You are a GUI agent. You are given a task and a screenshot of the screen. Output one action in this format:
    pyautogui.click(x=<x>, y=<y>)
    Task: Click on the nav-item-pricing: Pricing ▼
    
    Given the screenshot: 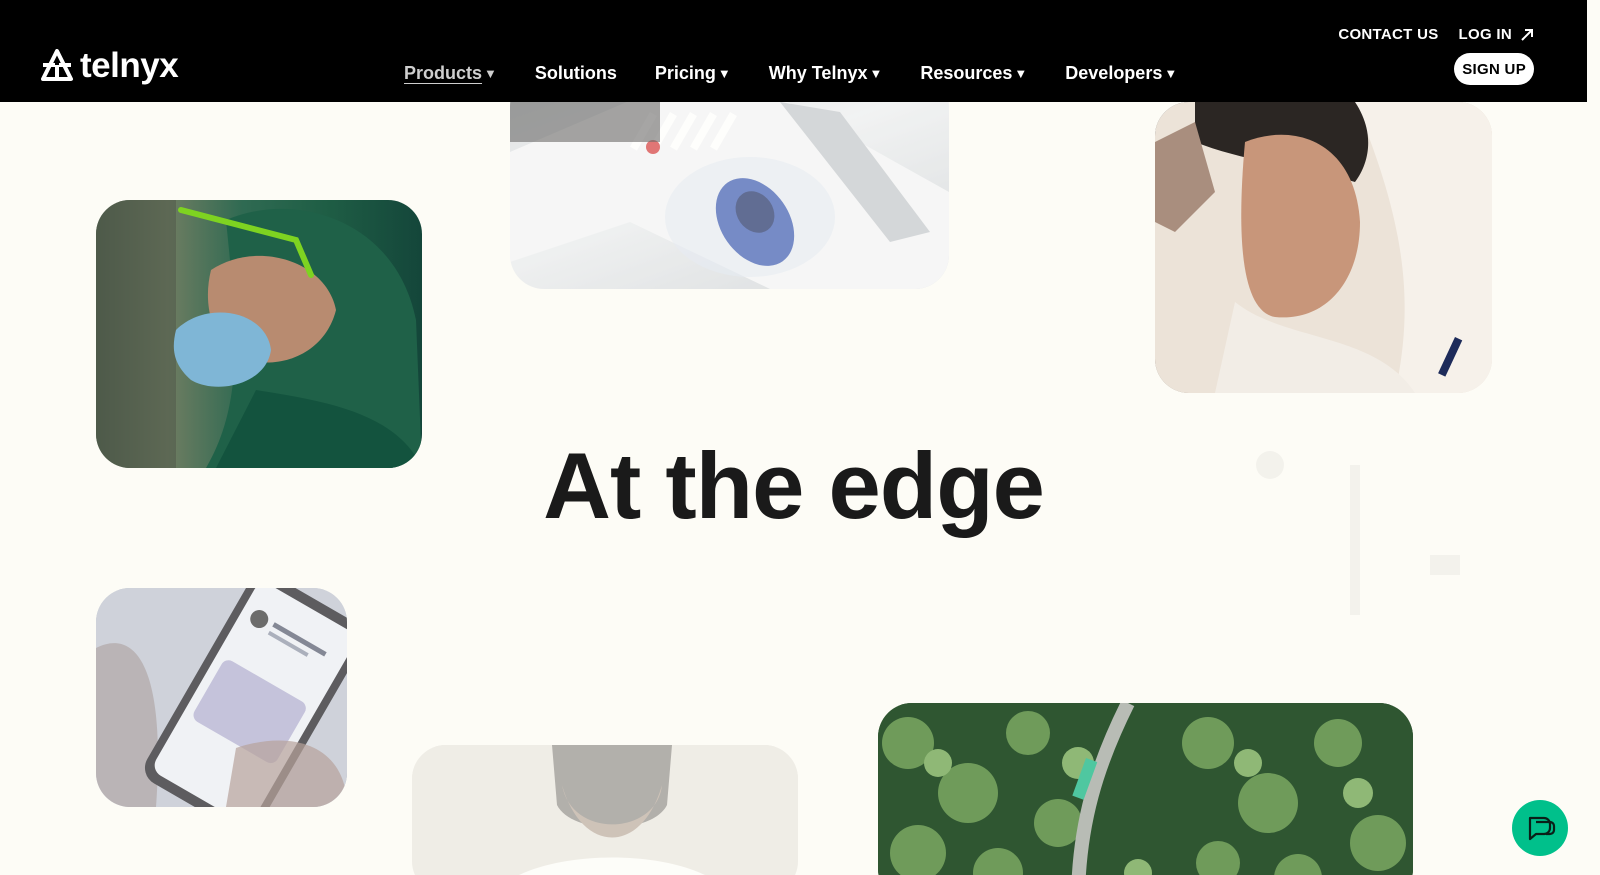 What is the action you would take?
    pyautogui.click(x=693, y=73)
    